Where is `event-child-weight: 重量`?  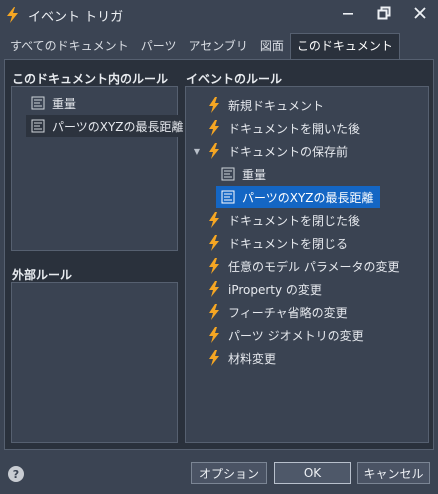 event-child-weight: 重量 is located at coordinates (243, 174).